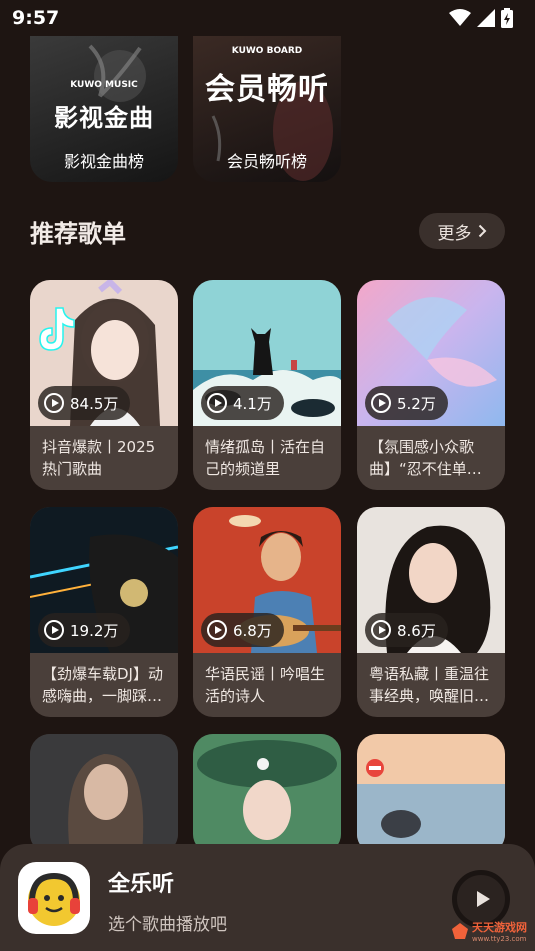  What do you see at coordinates (267, 18) in the screenshot?
I see `status-bar: 9:57` at bounding box center [267, 18].